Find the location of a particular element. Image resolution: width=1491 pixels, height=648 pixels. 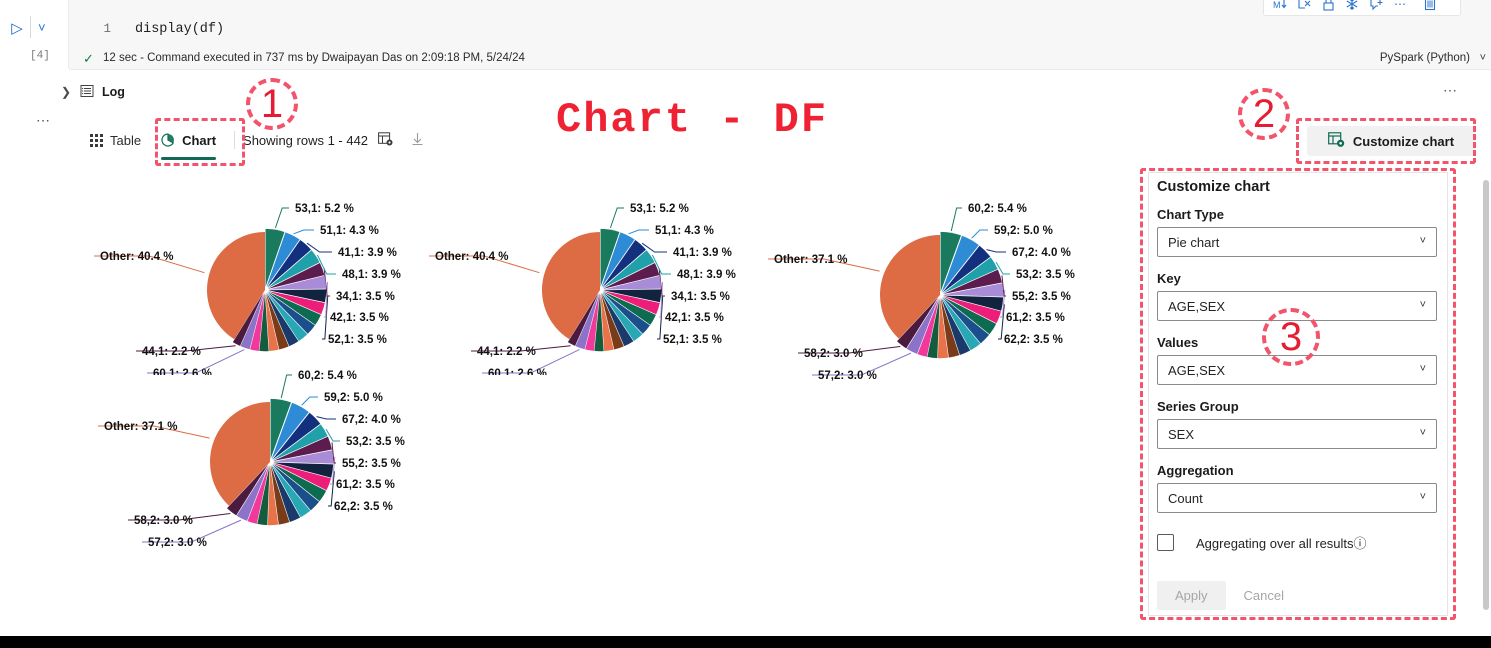

chart-type-select: Pie chart ˅ is located at coordinates (1297, 242).